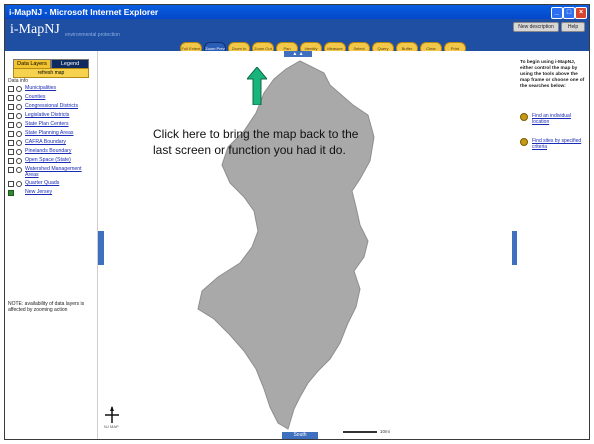 The height and width of the screenshot is (444, 594). Describe the element at coordinates (35, 97) in the screenshot. I see `layer-link: Counties` at that location.